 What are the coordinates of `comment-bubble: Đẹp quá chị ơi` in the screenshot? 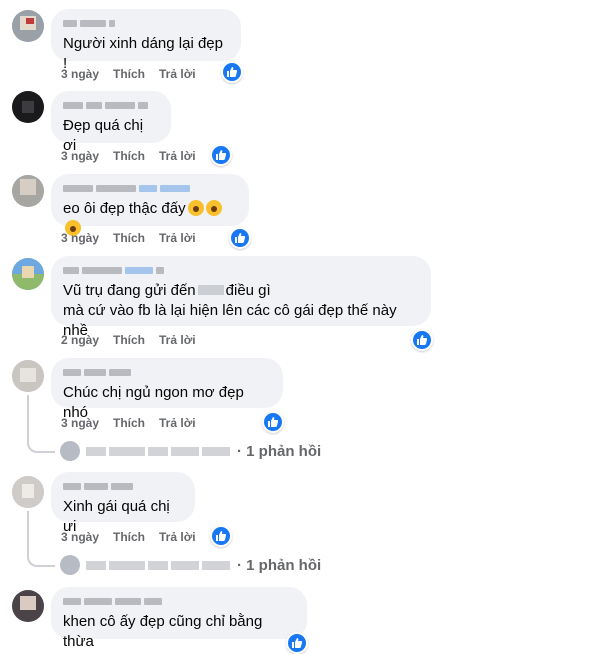 It's located at (111, 122).